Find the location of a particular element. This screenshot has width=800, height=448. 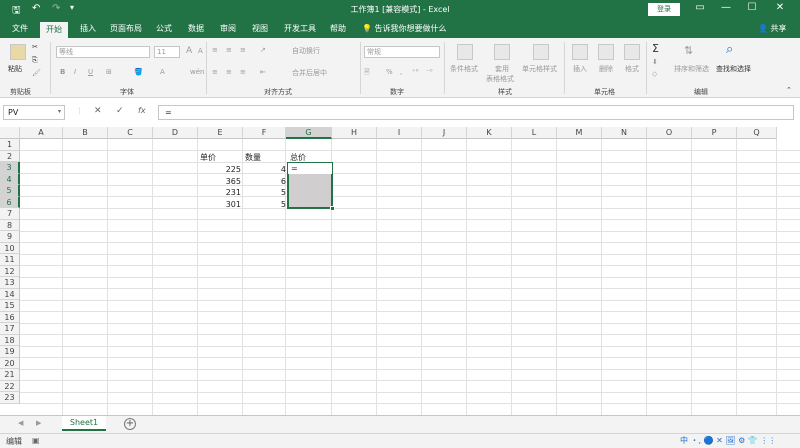

row-header-14: 14 is located at coordinates (10, 294).